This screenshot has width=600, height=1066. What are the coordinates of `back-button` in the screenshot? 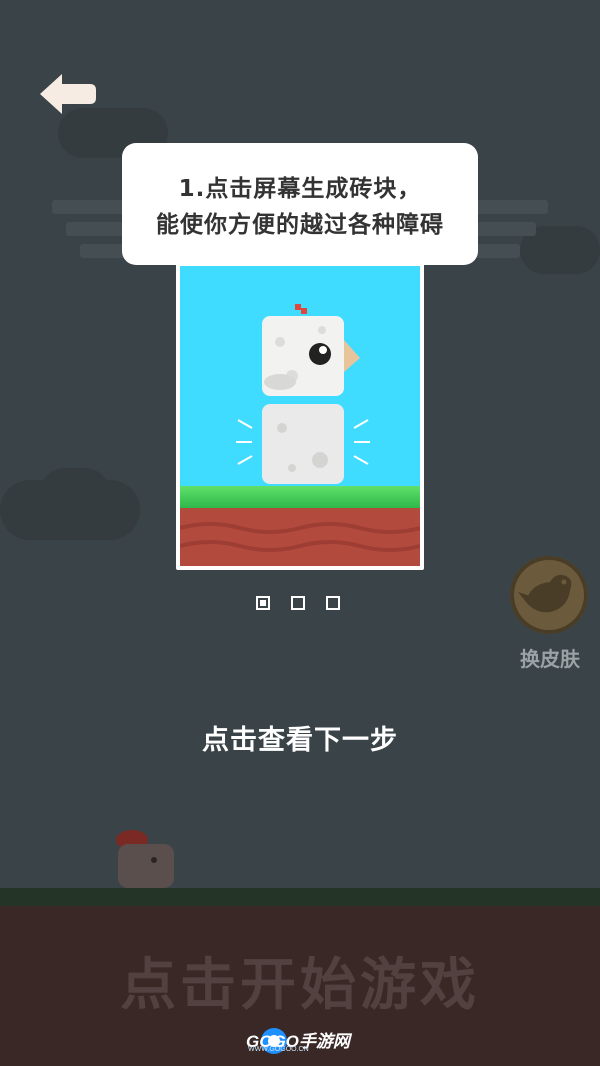 It's located at (68, 94).